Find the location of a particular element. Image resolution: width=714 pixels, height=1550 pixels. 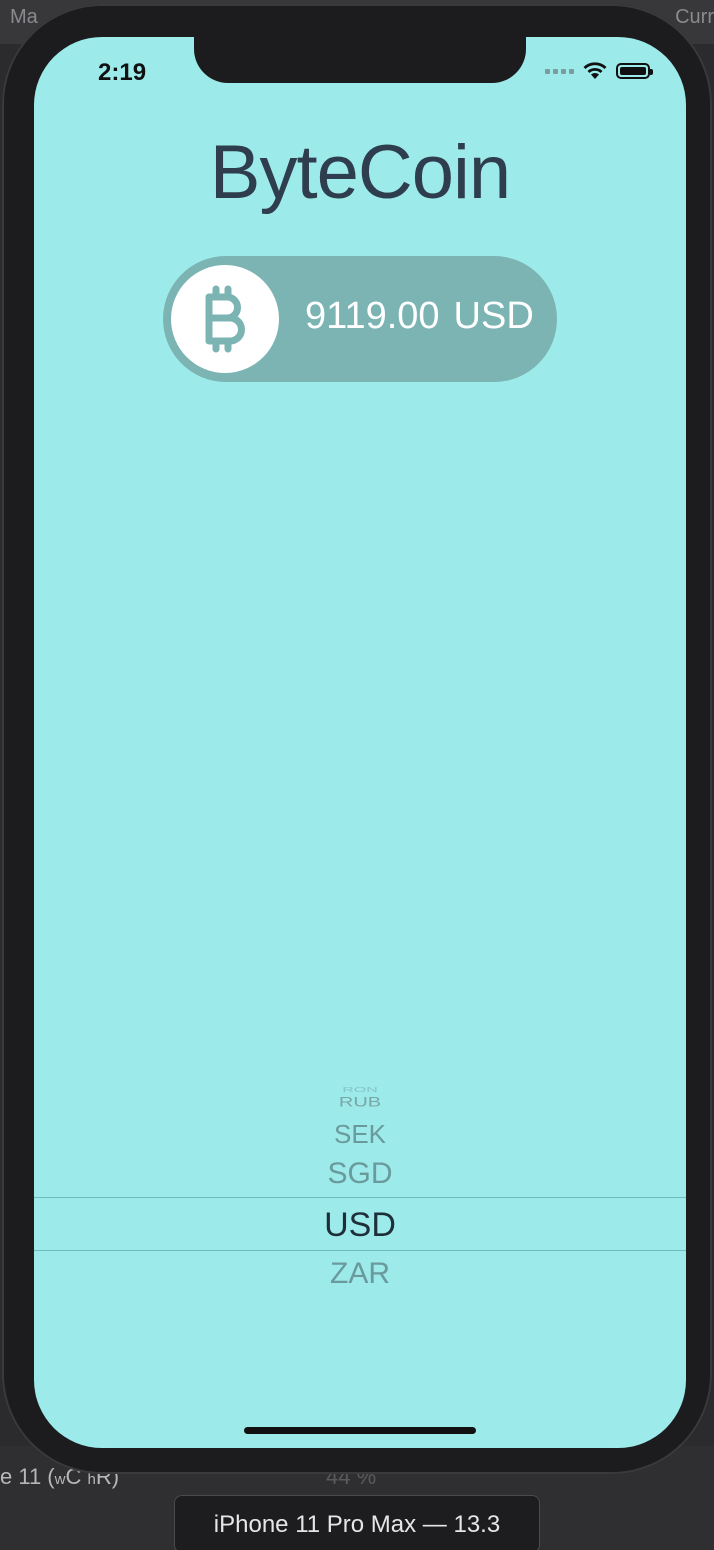

rate-display: 9119.00 USD is located at coordinates (360, 319).